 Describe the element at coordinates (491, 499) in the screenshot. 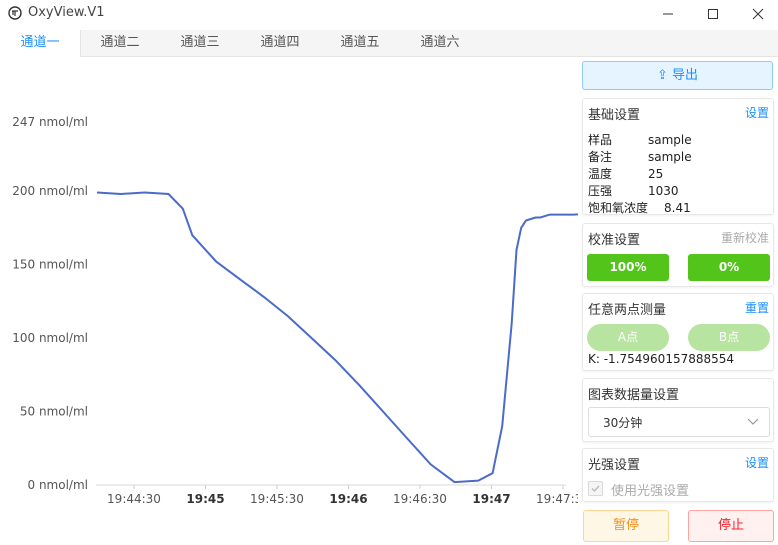

I see `x-tick-label: 19:47` at that location.